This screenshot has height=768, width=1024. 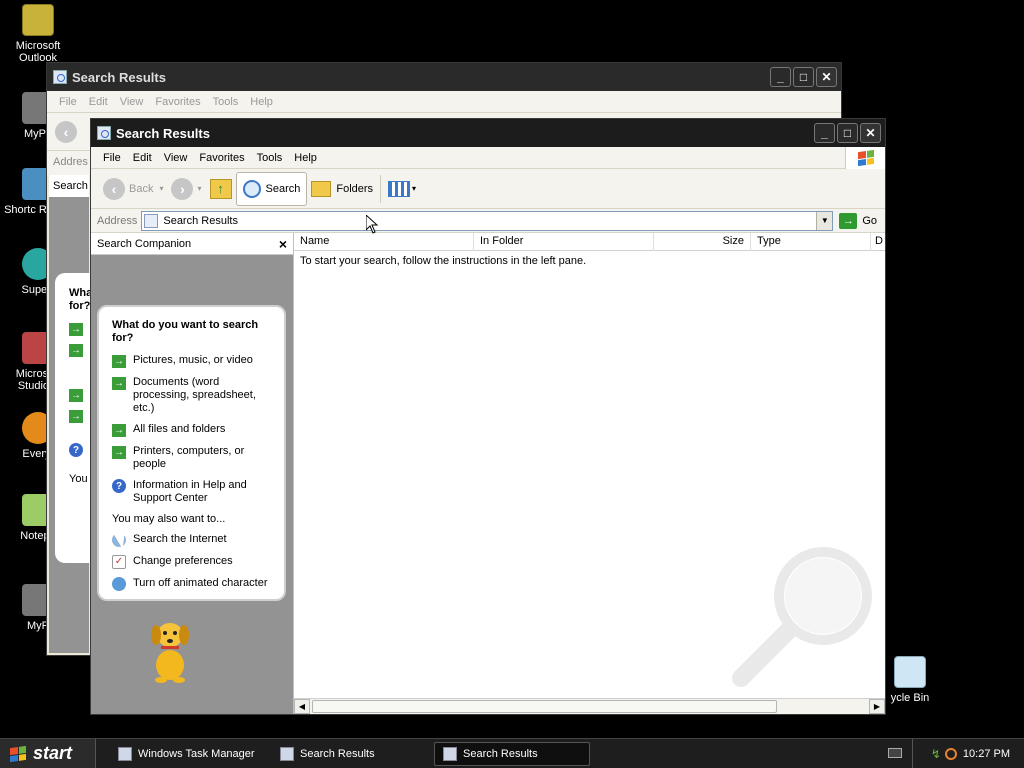 I want to click on address-field: Search Results ▼, so click(x=487, y=220).